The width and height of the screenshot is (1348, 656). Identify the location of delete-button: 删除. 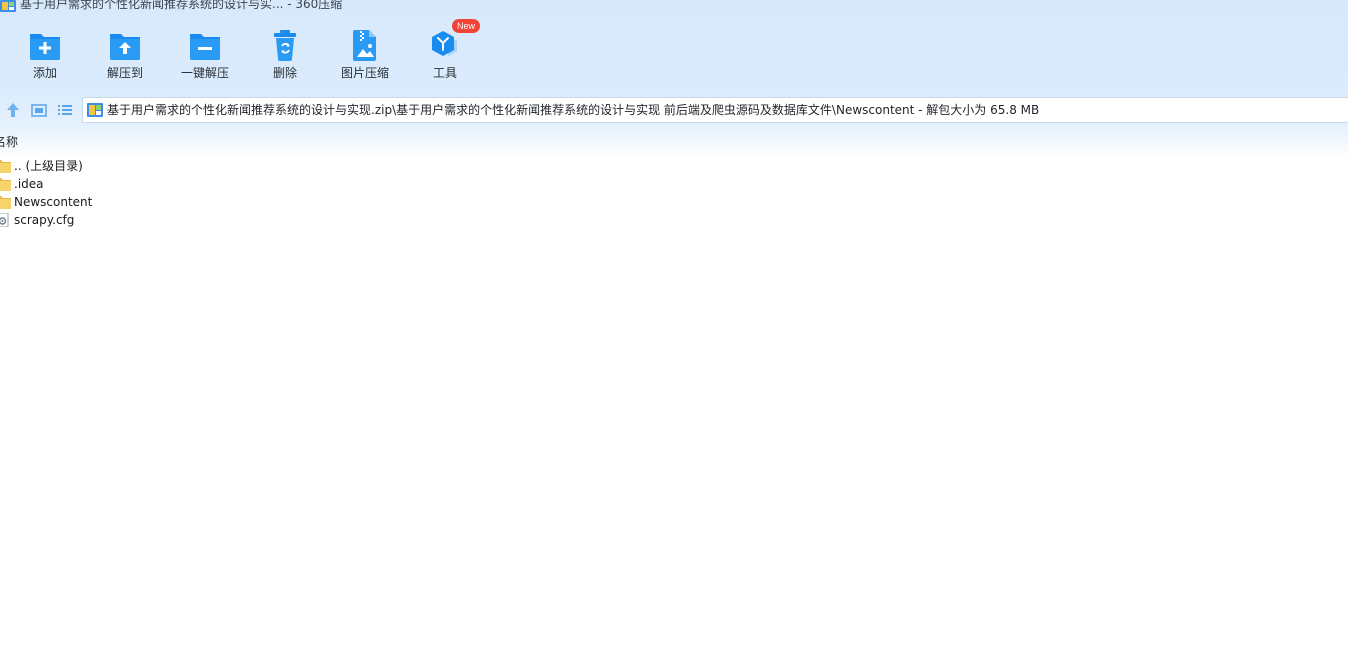
(285, 55).